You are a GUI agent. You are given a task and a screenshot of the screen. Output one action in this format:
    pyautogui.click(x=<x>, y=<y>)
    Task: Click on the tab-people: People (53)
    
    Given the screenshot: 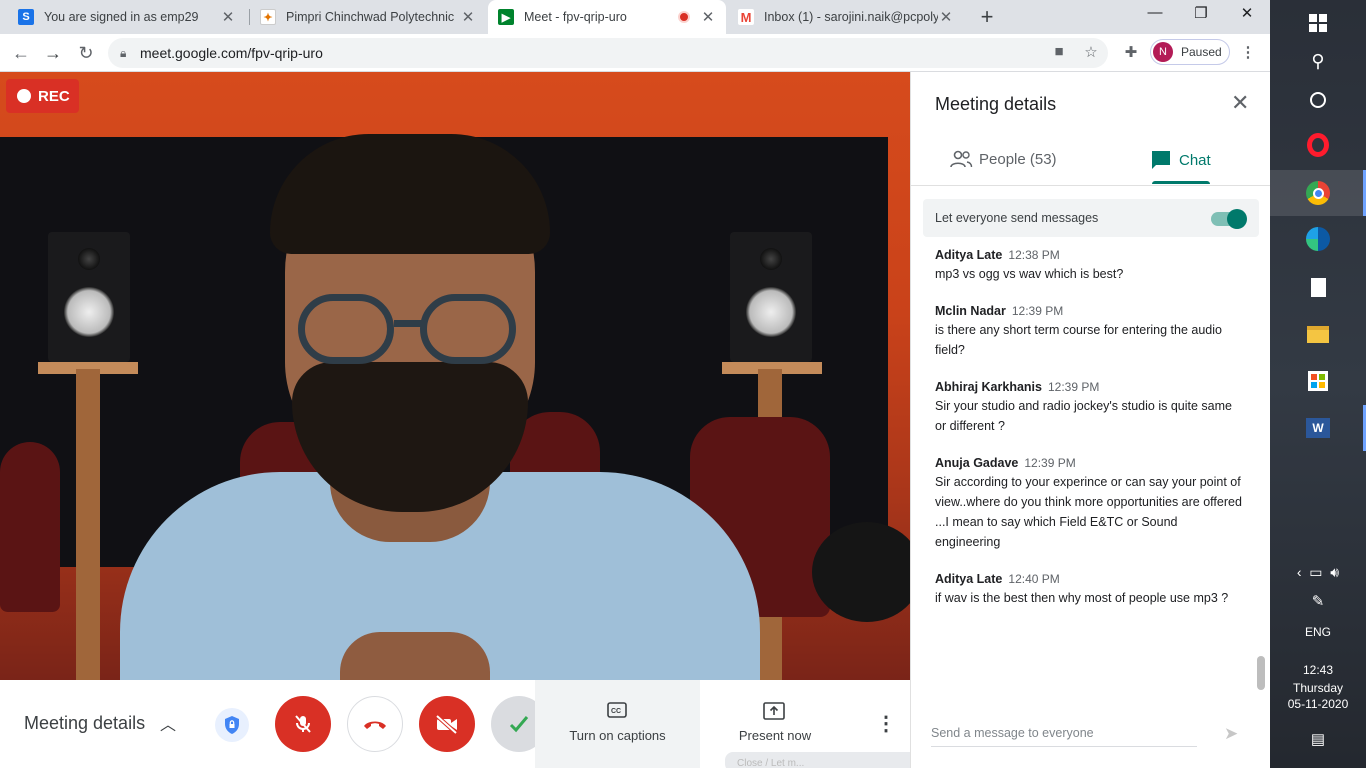 What is the action you would take?
    pyautogui.click(x=1003, y=159)
    